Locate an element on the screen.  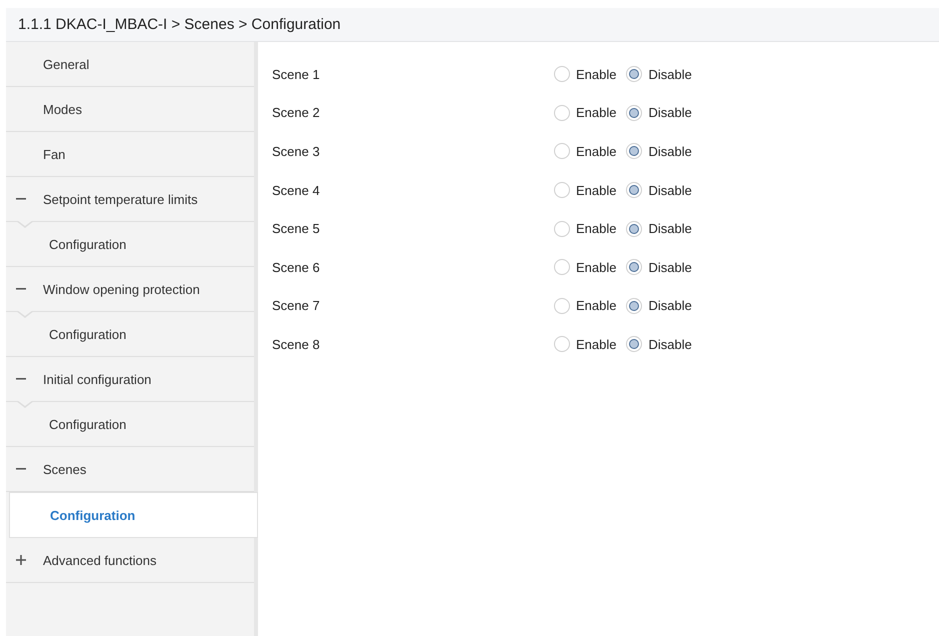
scene-label: Scene 5 is located at coordinates (296, 228).